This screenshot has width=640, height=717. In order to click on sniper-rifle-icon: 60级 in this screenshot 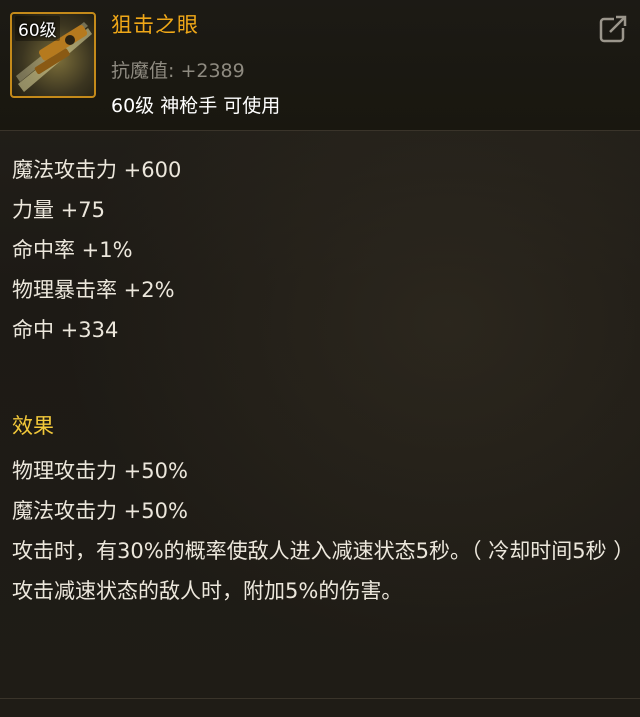, I will do `click(53, 55)`.